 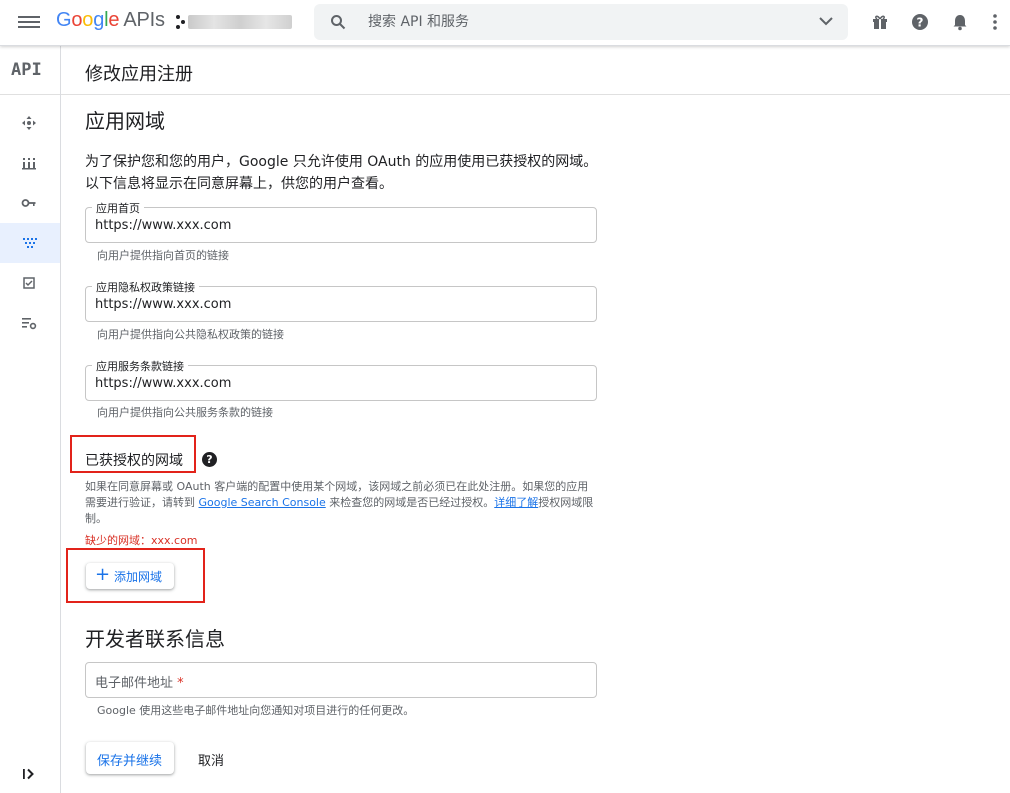 I want to click on logo-apis-text: APIs, so click(x=144, y=20).